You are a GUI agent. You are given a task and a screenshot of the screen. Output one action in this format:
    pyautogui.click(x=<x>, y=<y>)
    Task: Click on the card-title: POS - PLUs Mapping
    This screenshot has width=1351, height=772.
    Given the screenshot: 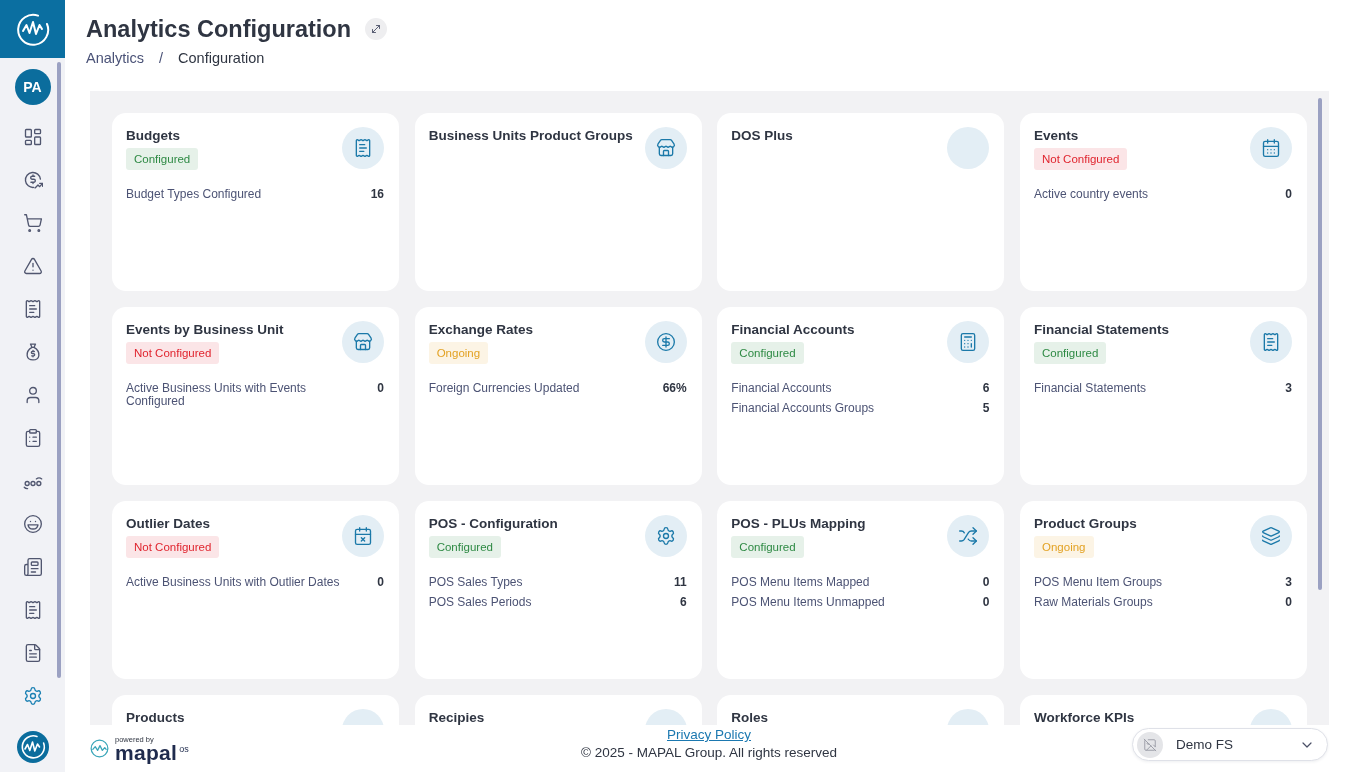 What is the action you would take?
    pyautogui.click(x=798, y=523)
    